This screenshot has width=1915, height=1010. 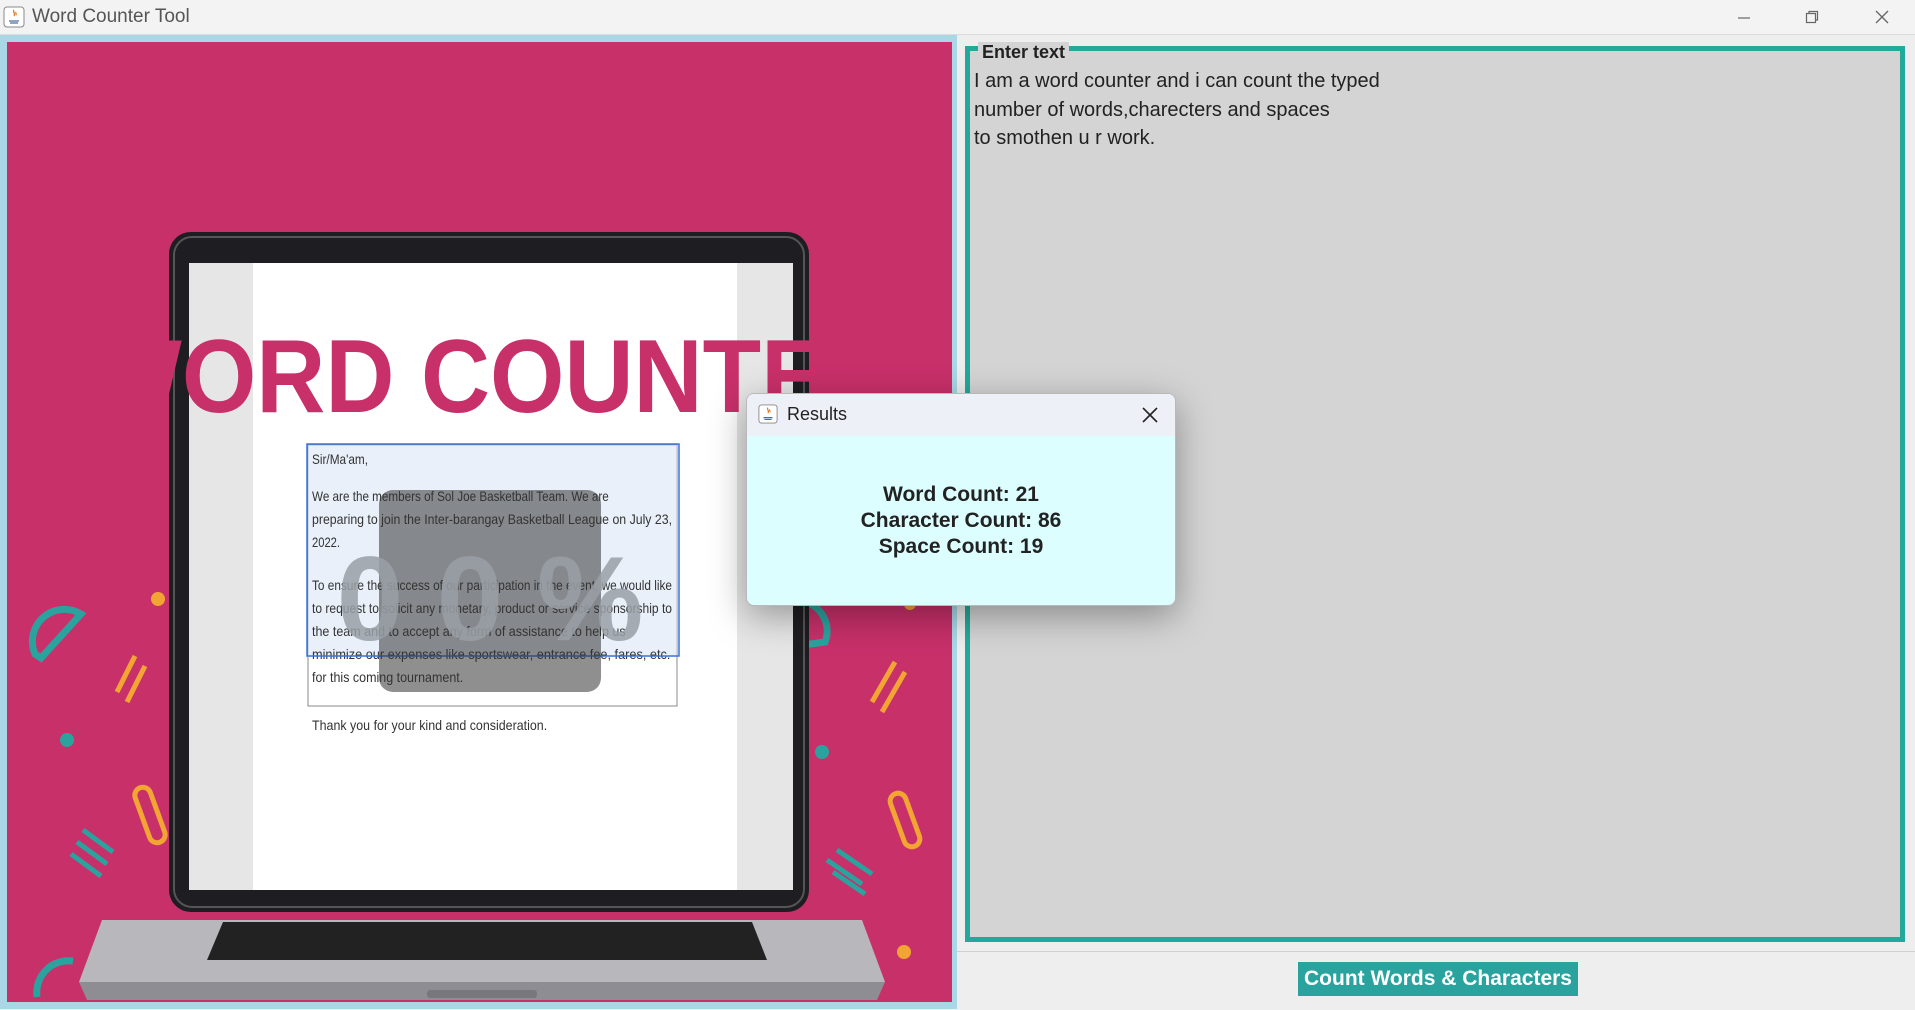 I want to click on character-count-label: Character Count: 86, so click(x=961, y=520).